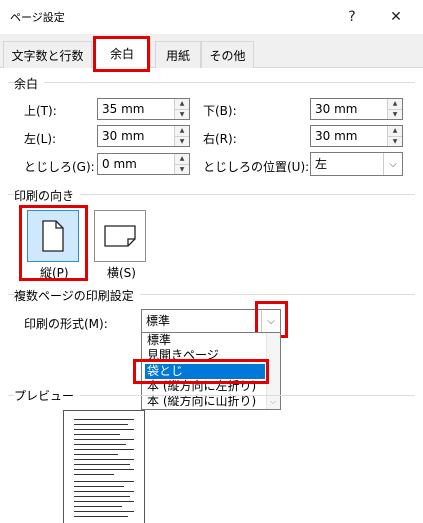 Image resolution: width=423 pixels, height=523 pixels. I want to click on bottom-margin-label: 下(B):, so click(220, 111).